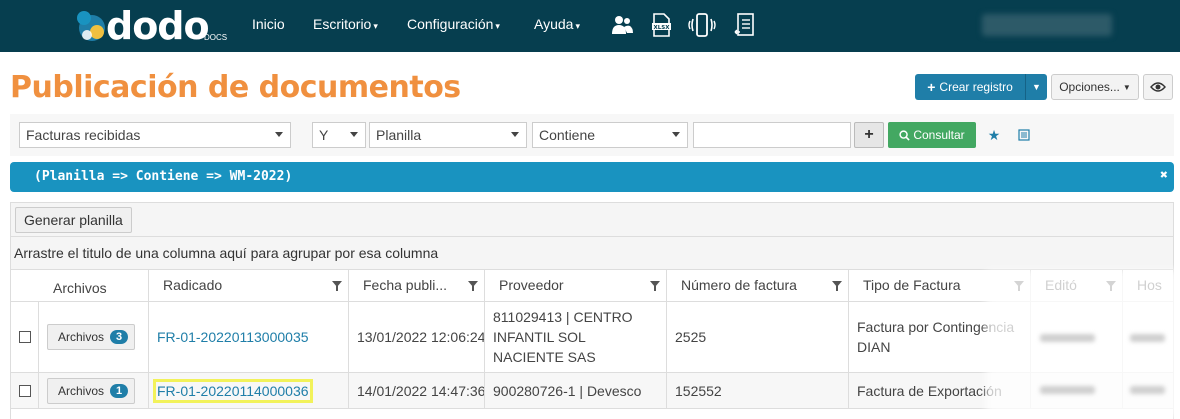  I want to click on radicado-cell: FR-01-20220113000035, so click(249, 337).